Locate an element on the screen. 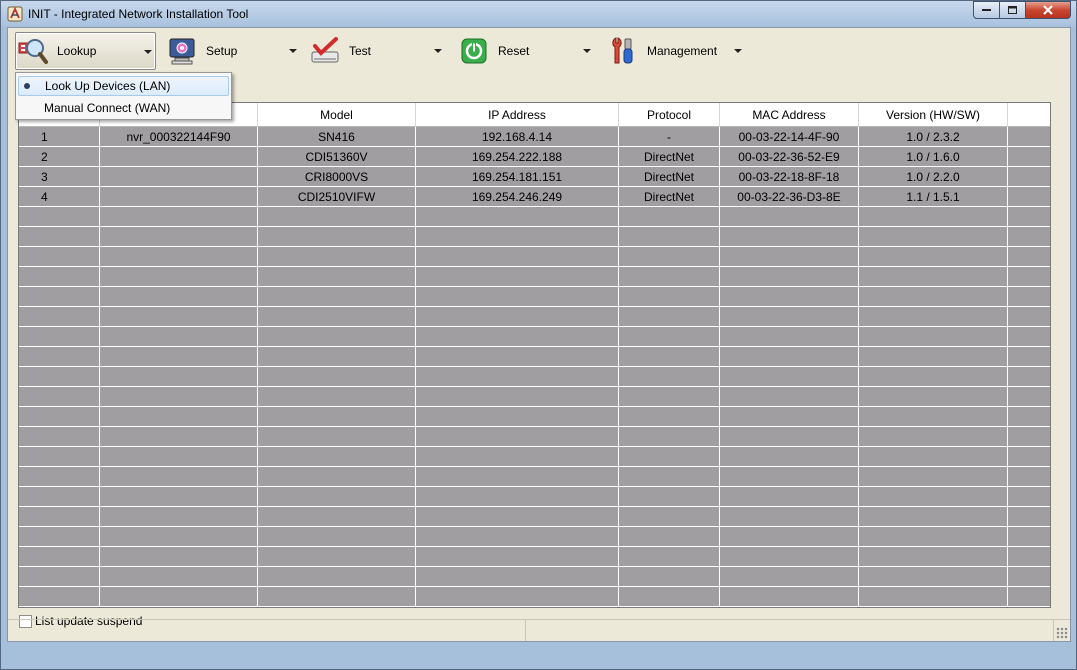 This screenshot has height=670, width=1077. column-header-model: Model is located at coordinates (337, 115).